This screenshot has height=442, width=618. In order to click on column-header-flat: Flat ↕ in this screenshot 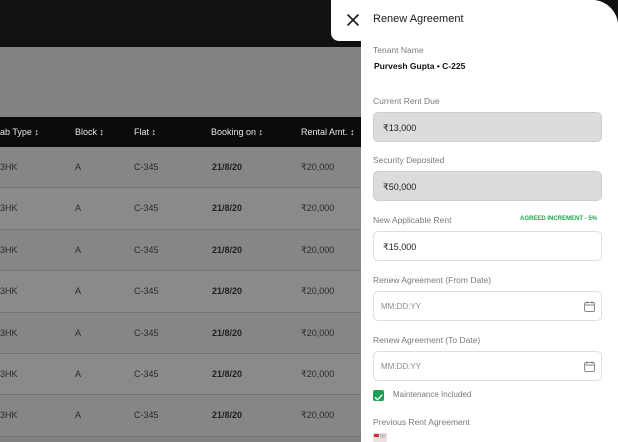, I will do `click(145, 132)`.